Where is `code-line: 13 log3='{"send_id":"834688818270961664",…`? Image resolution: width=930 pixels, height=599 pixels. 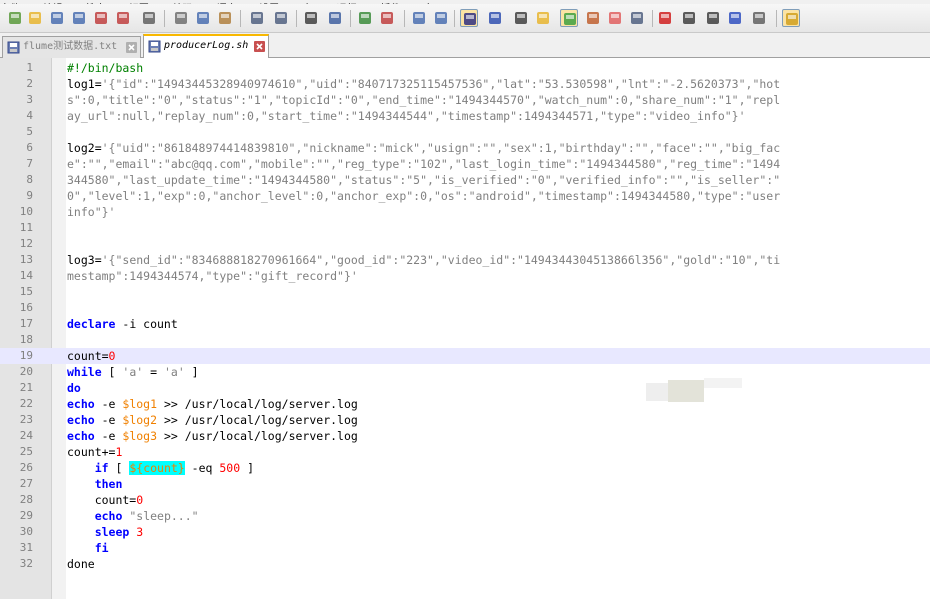
code-line: 13 log3='{"send_id":"834688818270961664",… is located at coordinates (465, 260).